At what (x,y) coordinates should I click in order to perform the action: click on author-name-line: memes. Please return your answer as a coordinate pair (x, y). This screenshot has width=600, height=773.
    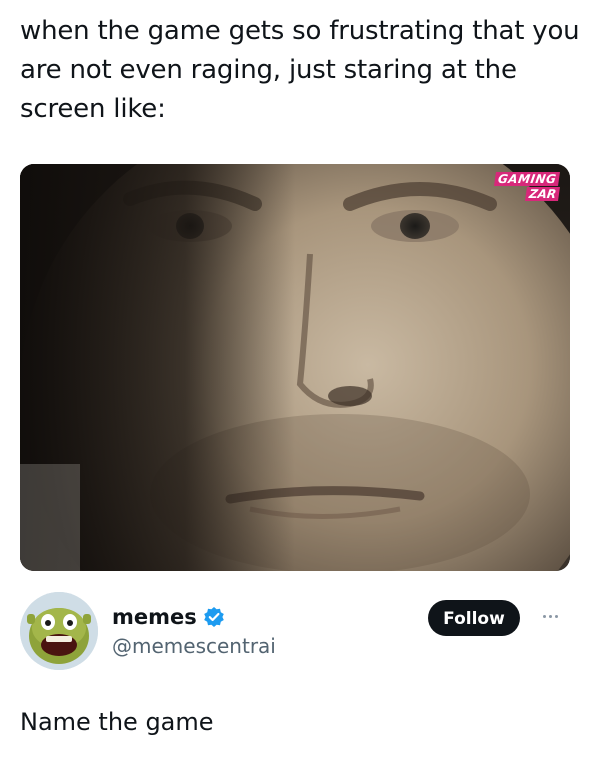
    Looking at the image, I should click on (168, 617).